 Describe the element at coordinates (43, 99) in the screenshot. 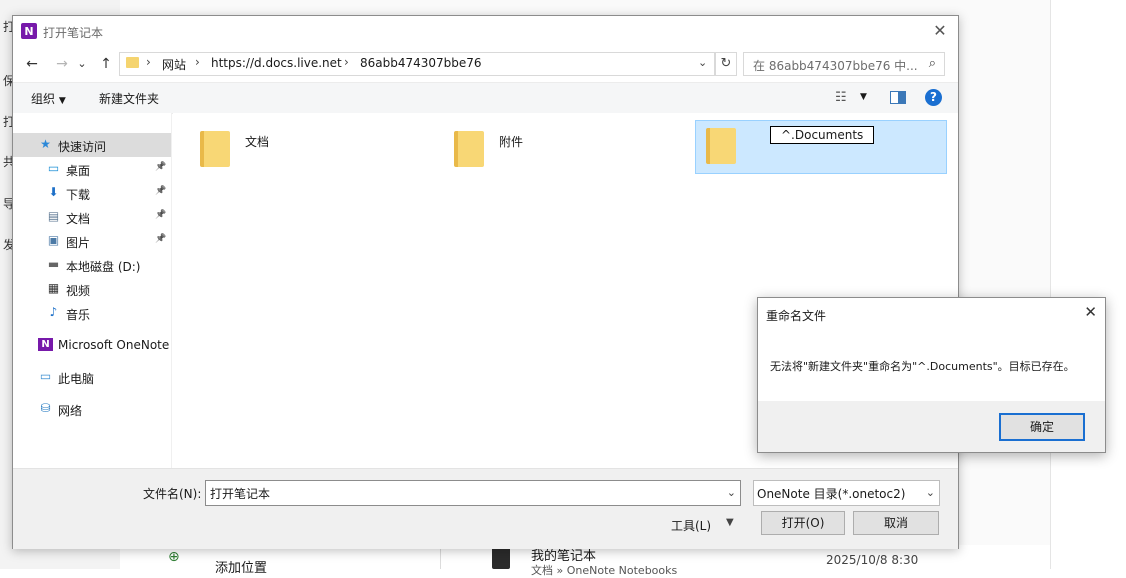

I see `organize-label: 组织` at that location.